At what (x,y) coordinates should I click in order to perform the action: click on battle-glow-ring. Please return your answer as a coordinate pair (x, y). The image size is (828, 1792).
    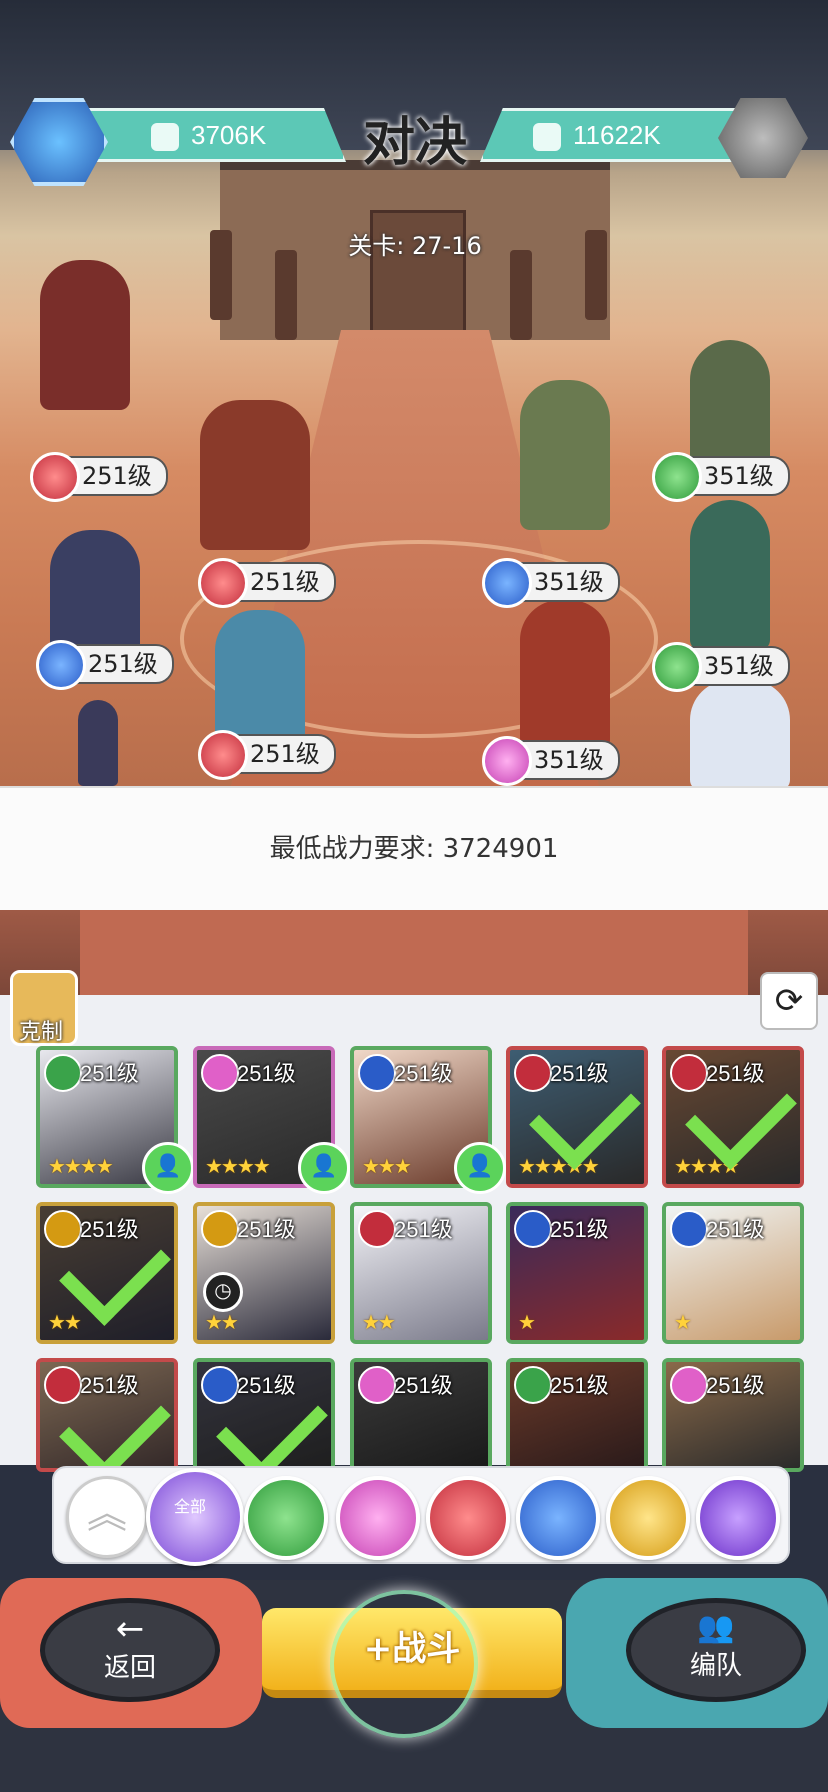
    Looking at the image, I should click on (404, 1664).